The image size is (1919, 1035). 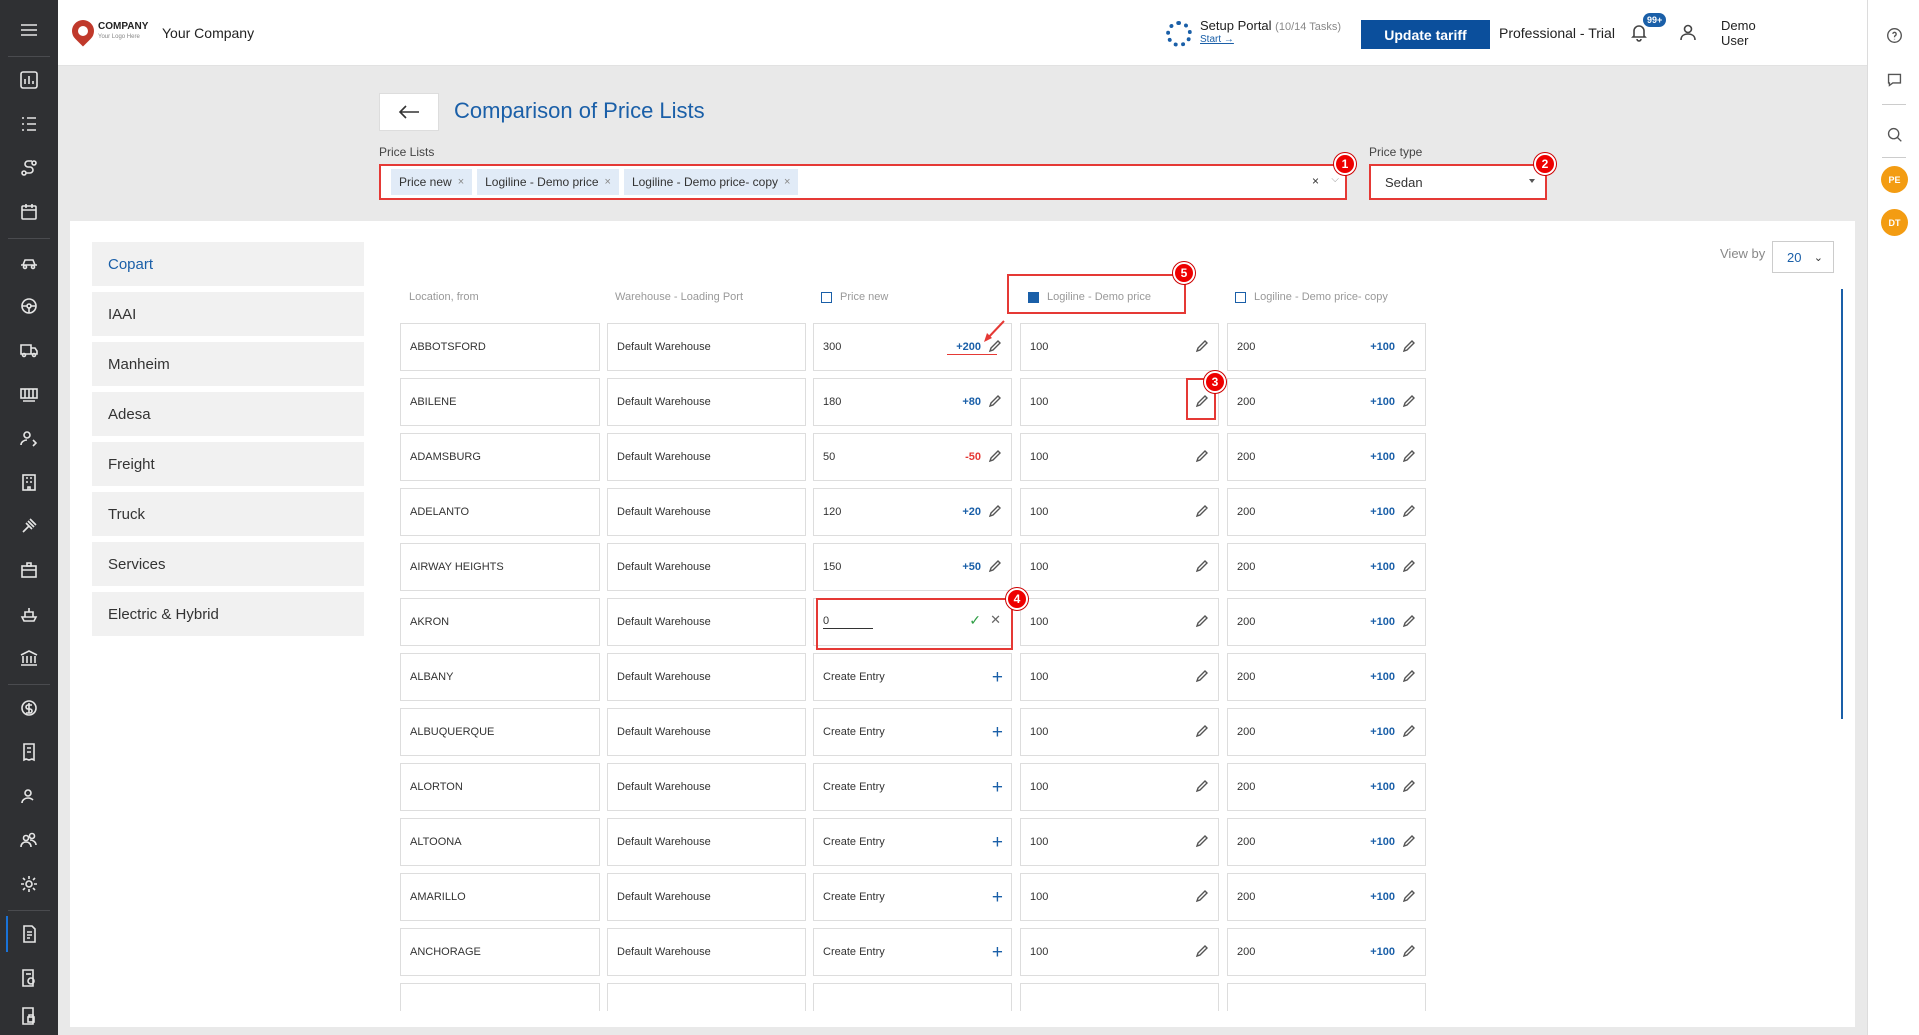 I want to click on chat-icon, so click(x=1894, y=79).